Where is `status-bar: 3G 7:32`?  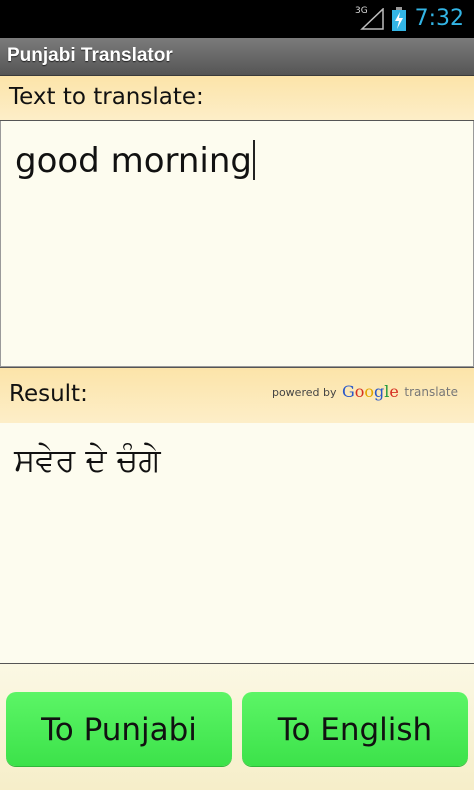 status-bar: 3G 7:32 is located at coordinates (237, 19).